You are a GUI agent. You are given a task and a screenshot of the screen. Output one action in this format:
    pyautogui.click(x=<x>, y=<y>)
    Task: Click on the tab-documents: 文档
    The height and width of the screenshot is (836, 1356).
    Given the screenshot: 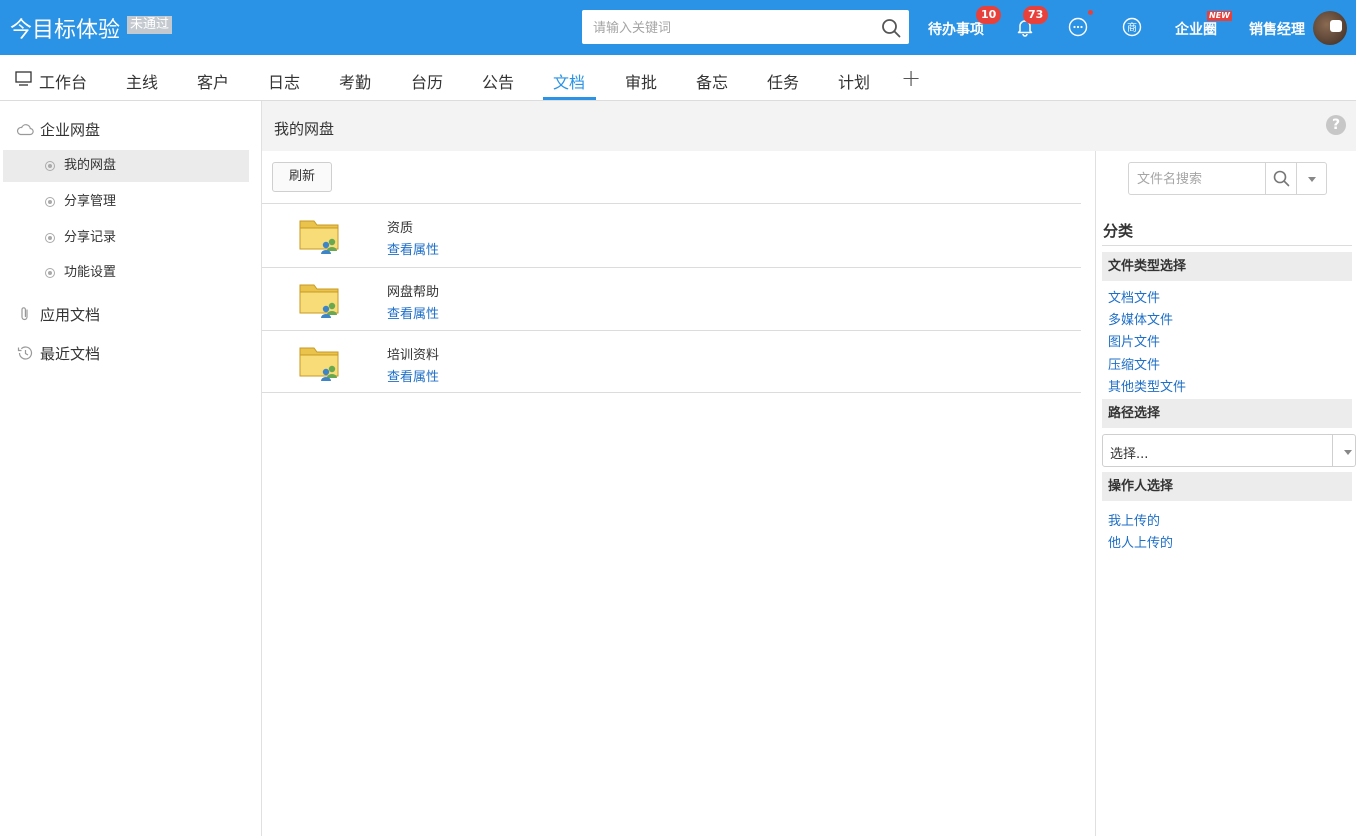 What is the action you would take?
    pyautogui.click(x=569, y=81)
    